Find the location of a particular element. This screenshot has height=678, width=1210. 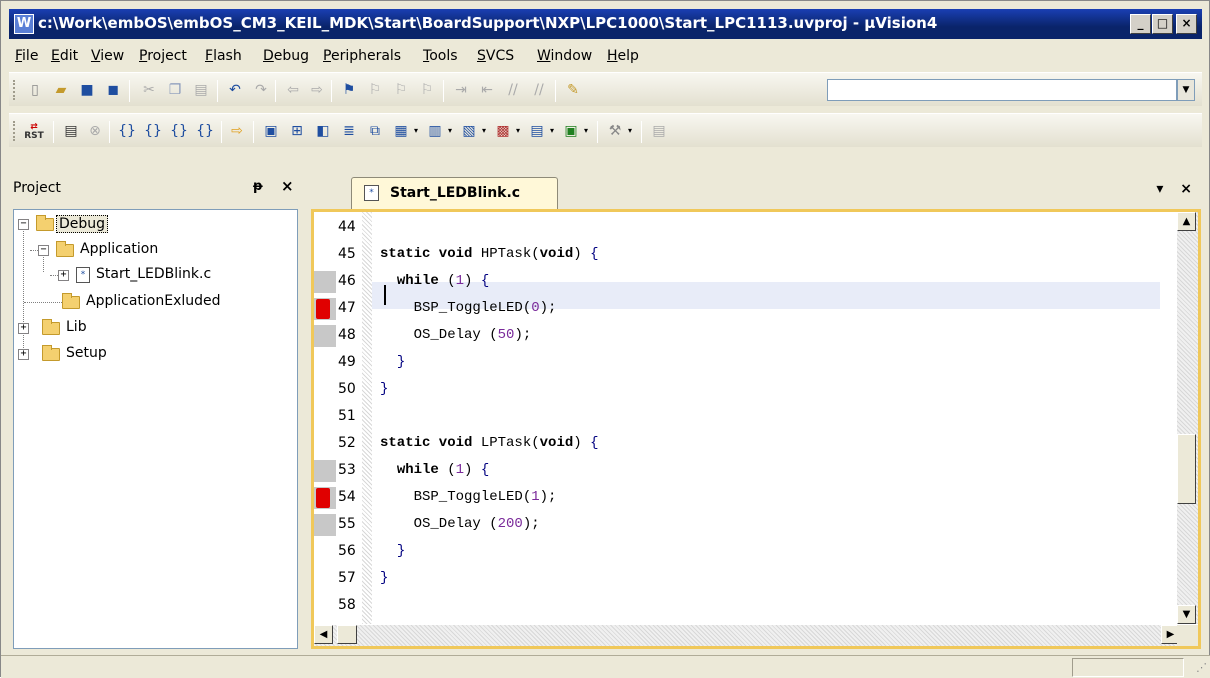

menu-flash: Flash is located at coordinates (223, 56).